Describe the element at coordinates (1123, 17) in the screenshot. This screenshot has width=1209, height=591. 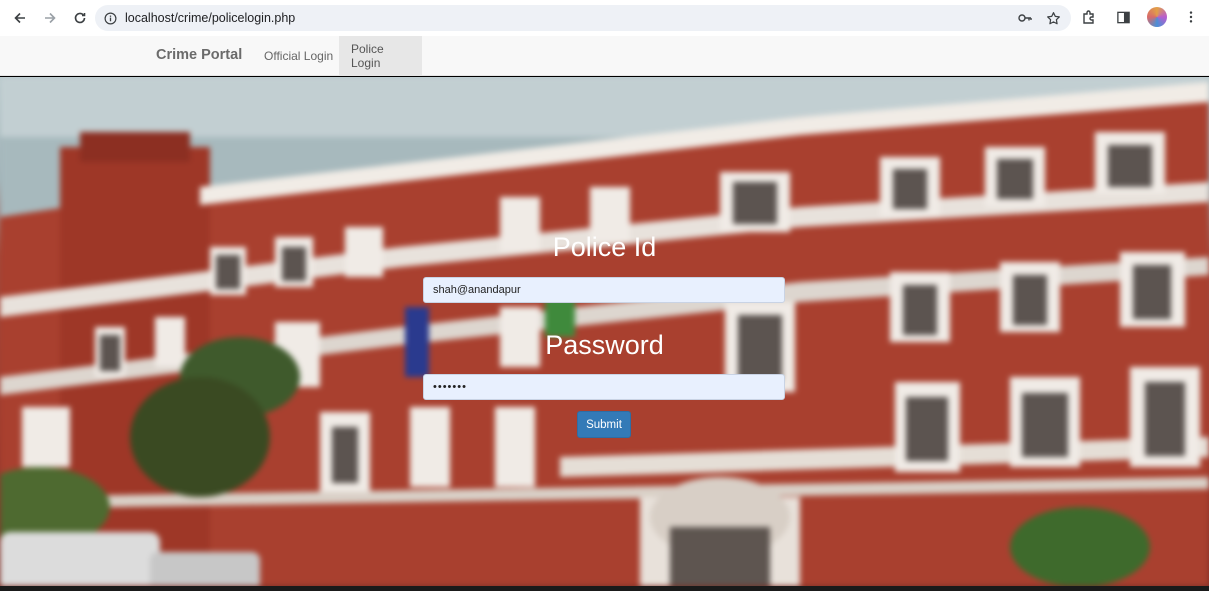
I see `side-panel-icon` at that location.